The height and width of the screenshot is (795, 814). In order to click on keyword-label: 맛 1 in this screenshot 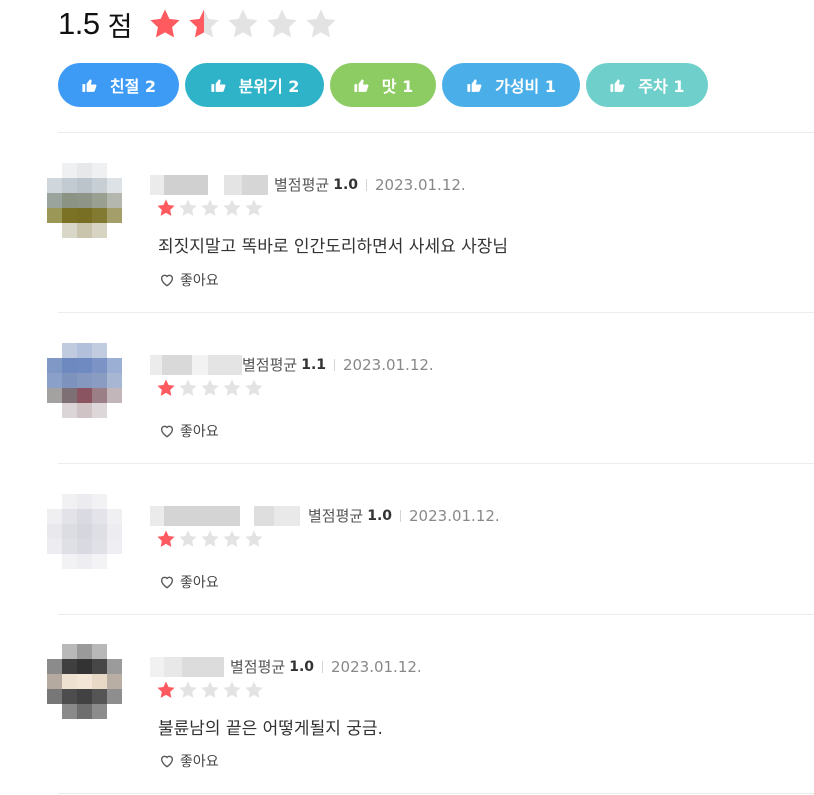, I will do `click(397, 86)`.